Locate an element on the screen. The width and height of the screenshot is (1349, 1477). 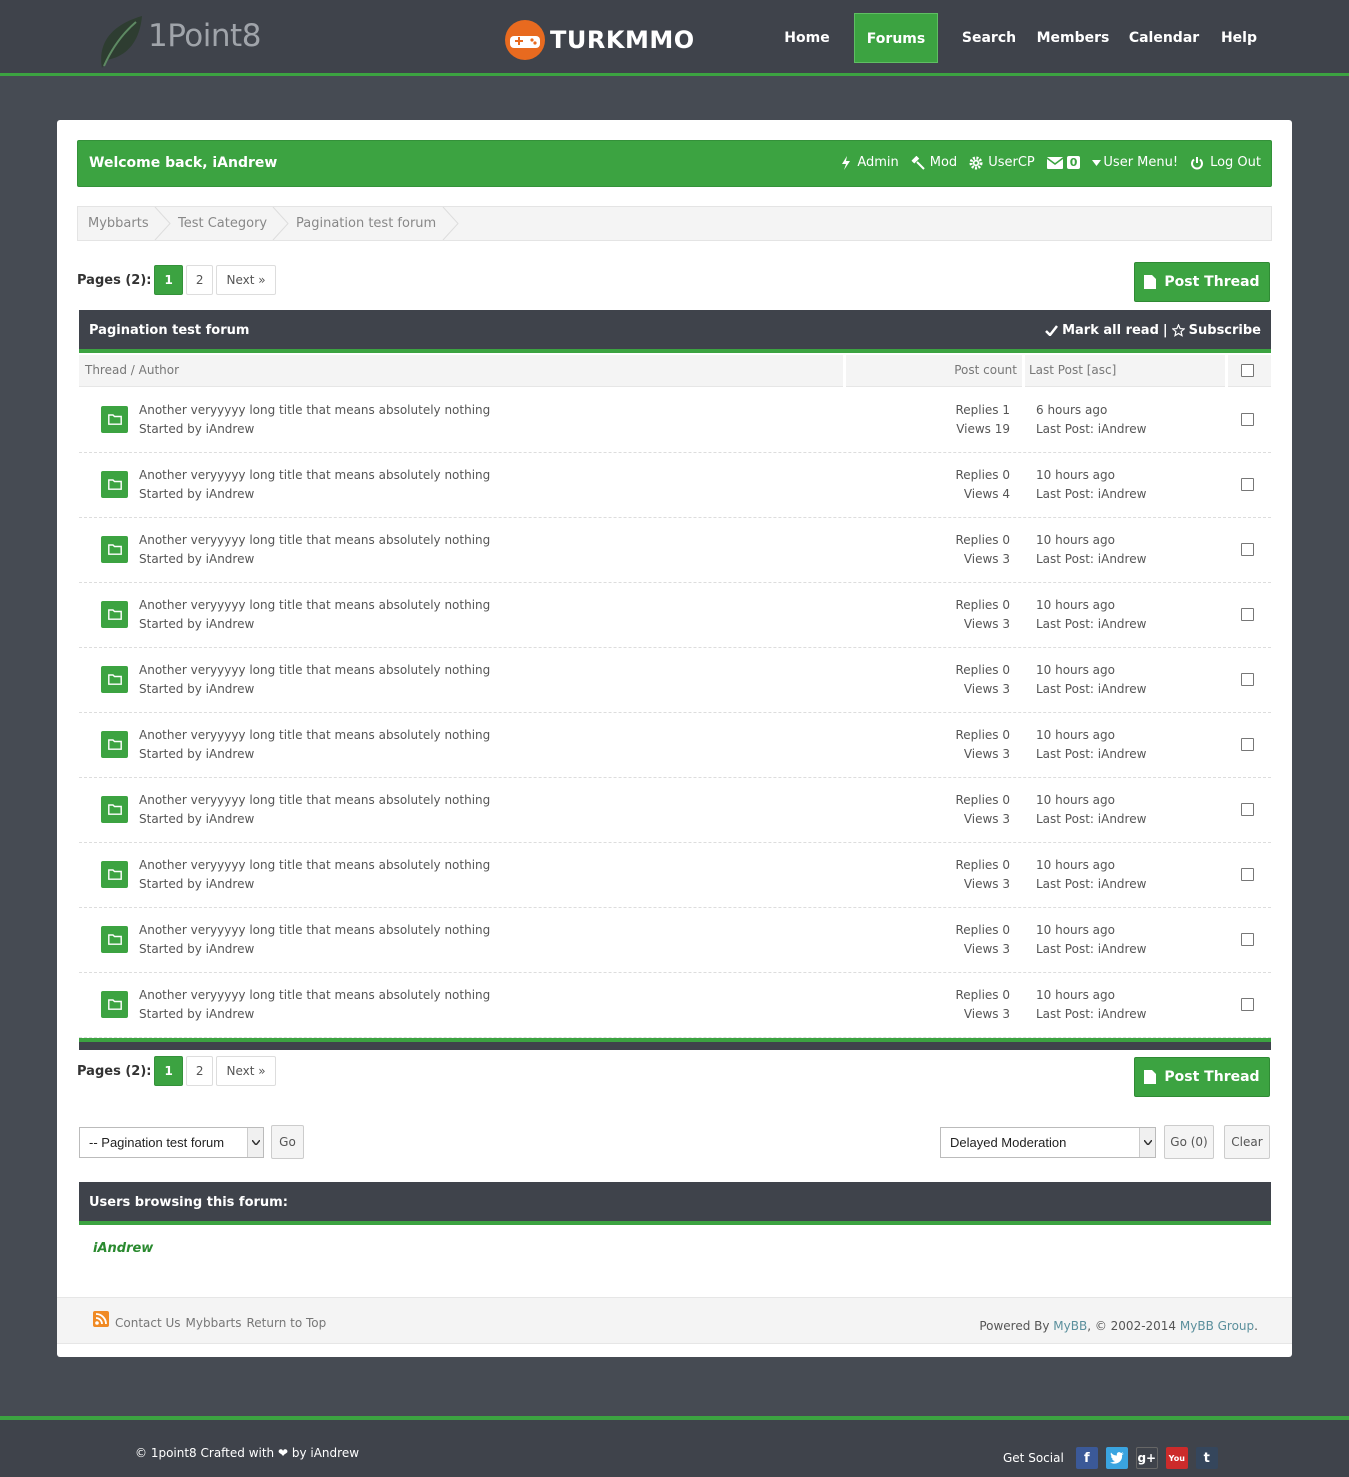
powered-by: Powered By MyBB, © 2002-2014 MyBB Group. is located at coordinates (1118, 1326).